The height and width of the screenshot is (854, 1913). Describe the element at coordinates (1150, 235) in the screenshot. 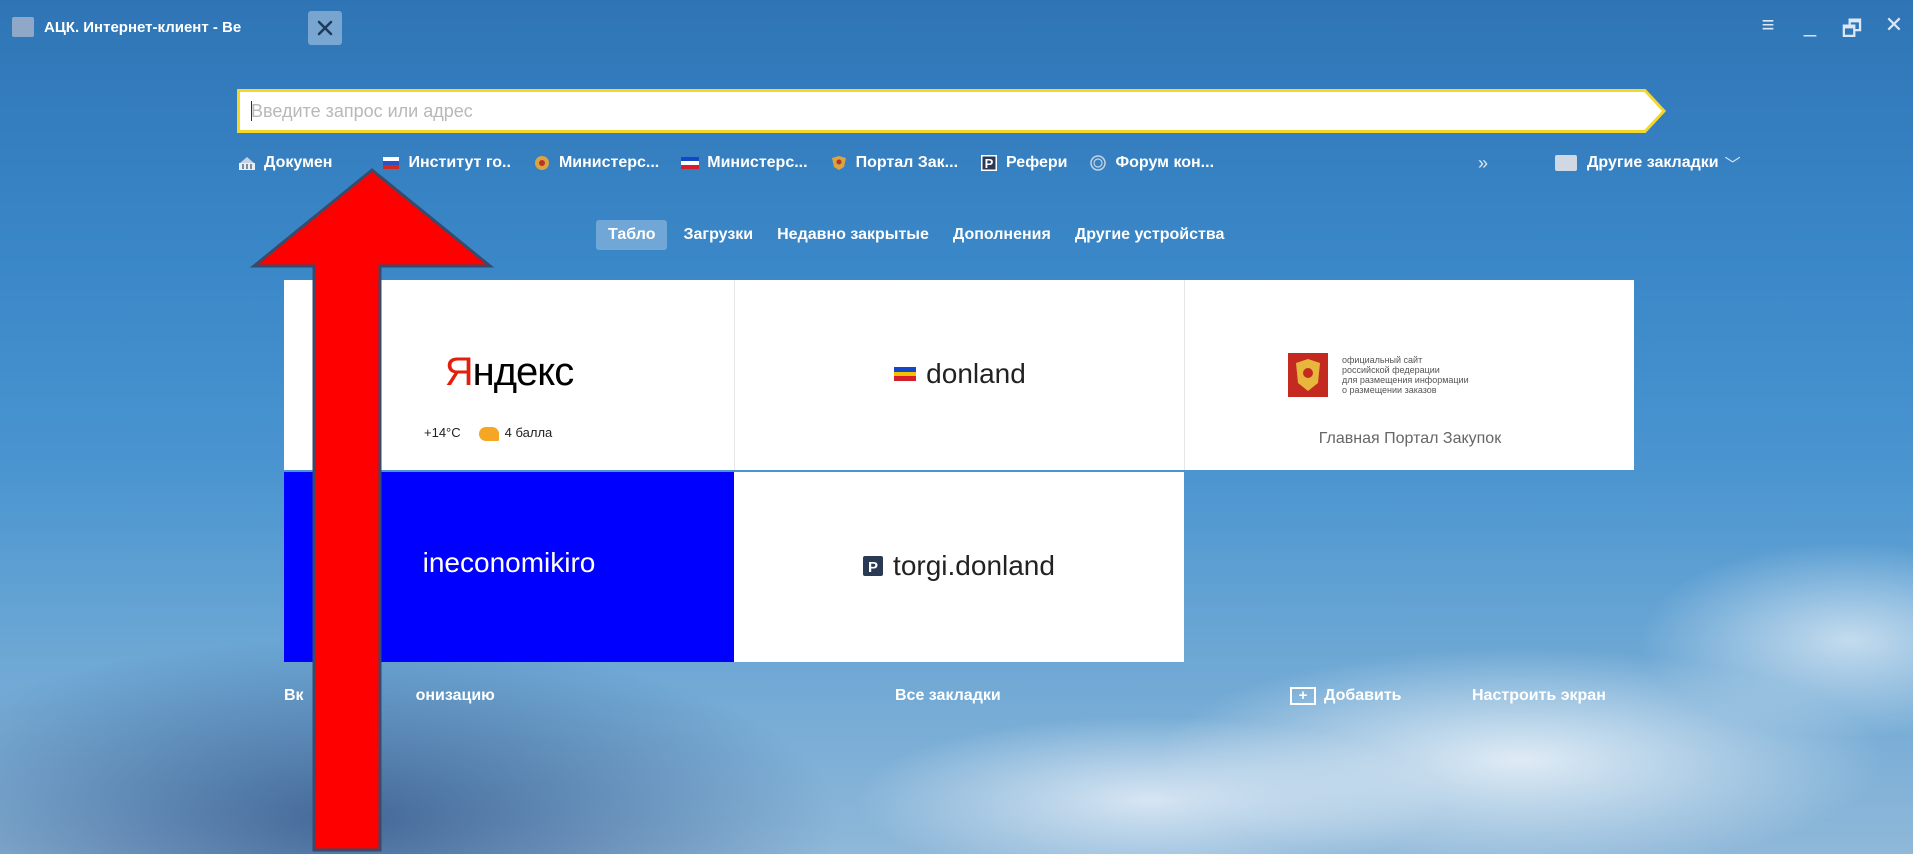

I see `tab-other-devices: Другие устройства` at that location.